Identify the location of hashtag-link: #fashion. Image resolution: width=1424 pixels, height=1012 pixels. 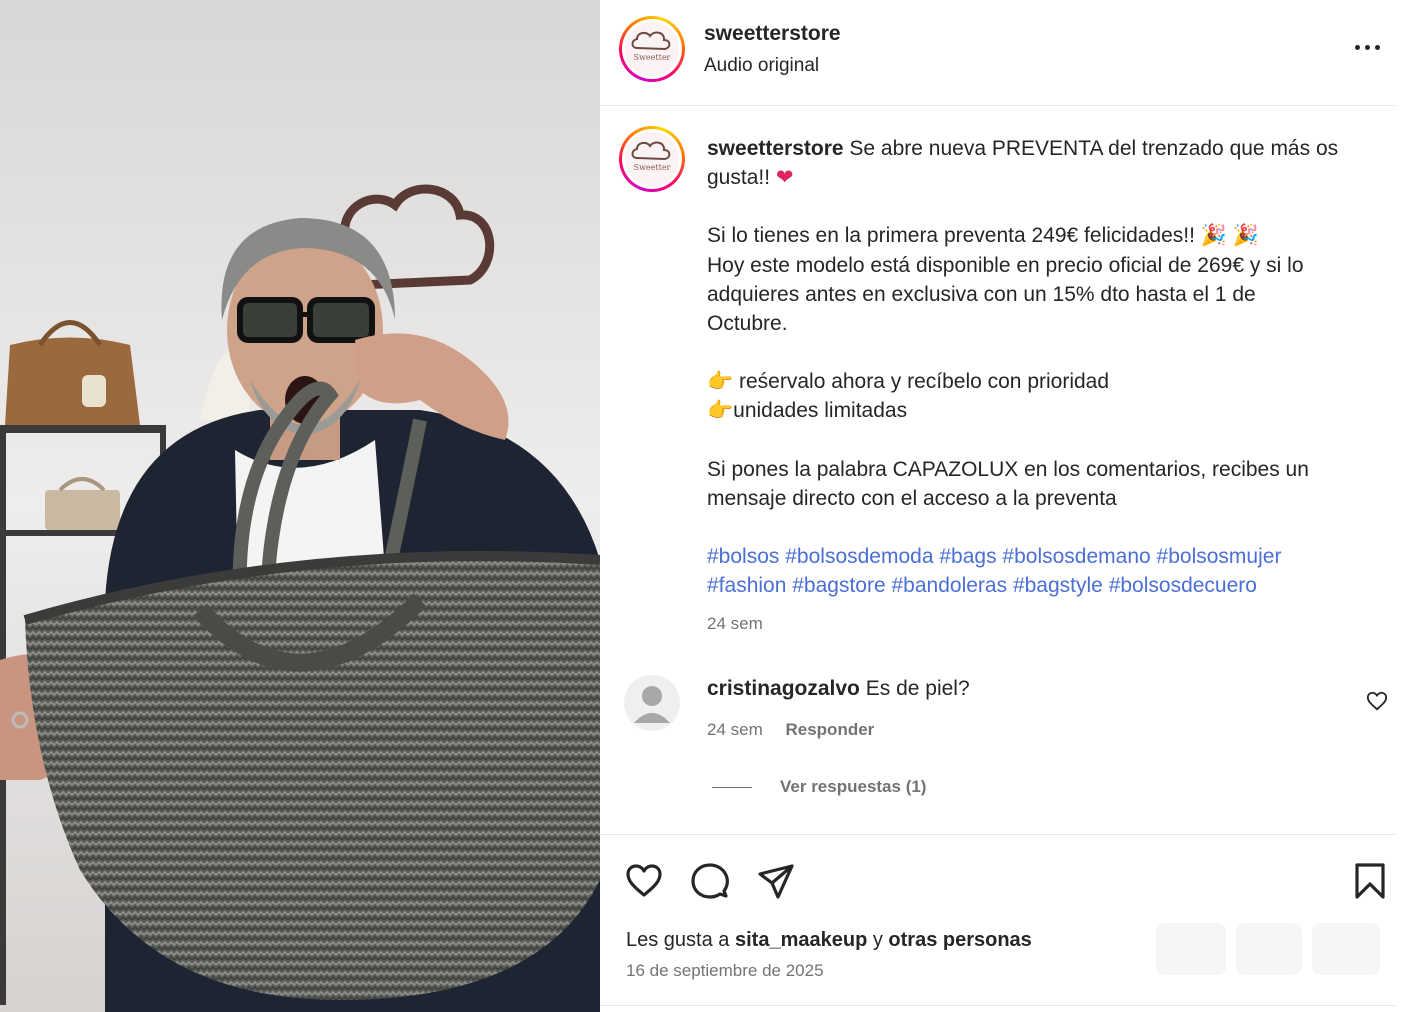
(746, 585).